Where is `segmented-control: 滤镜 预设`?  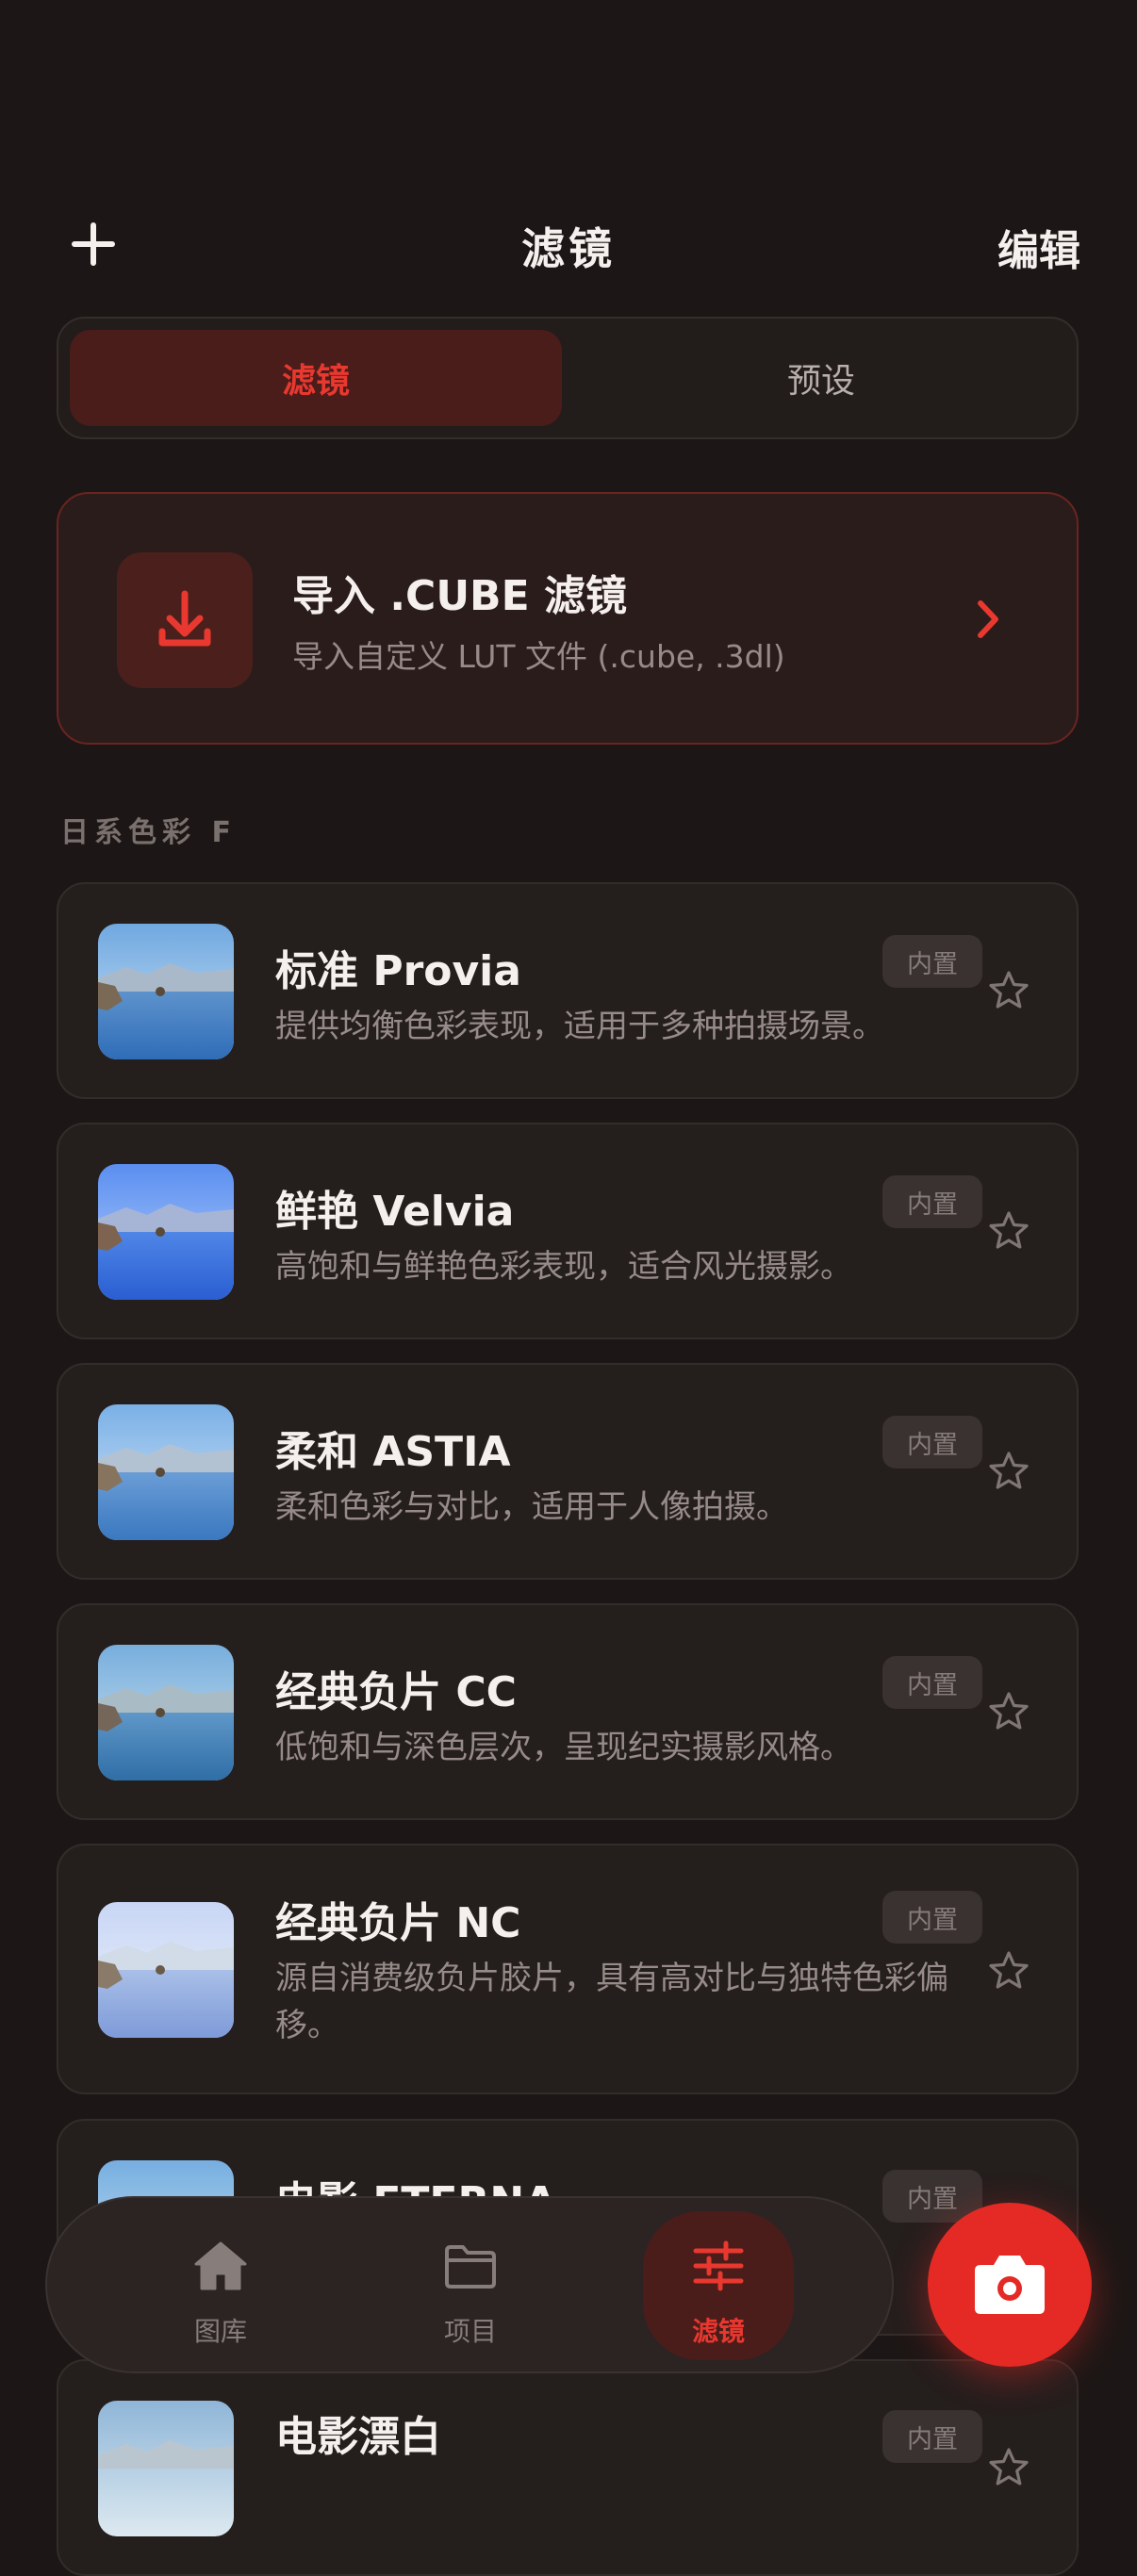
segmented-control: 滤镜 预设 is located at coordinates (568, 378).